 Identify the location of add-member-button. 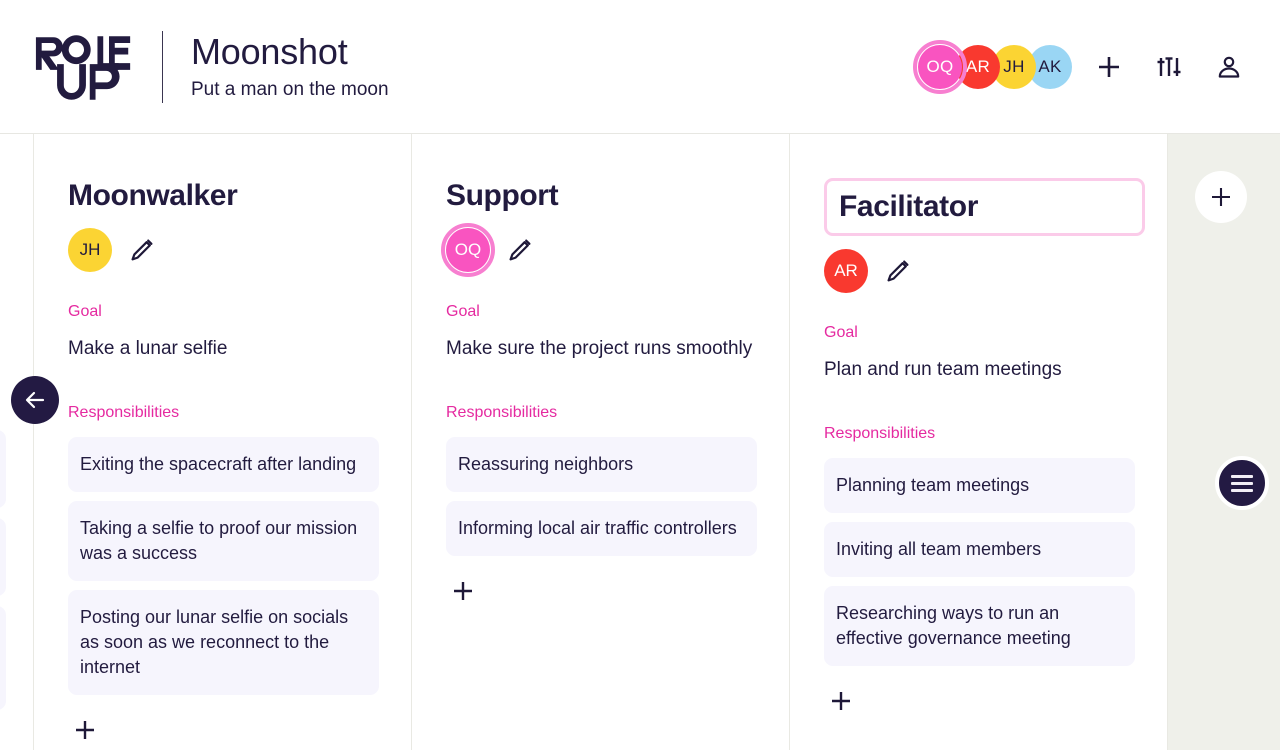
(1109, 67).